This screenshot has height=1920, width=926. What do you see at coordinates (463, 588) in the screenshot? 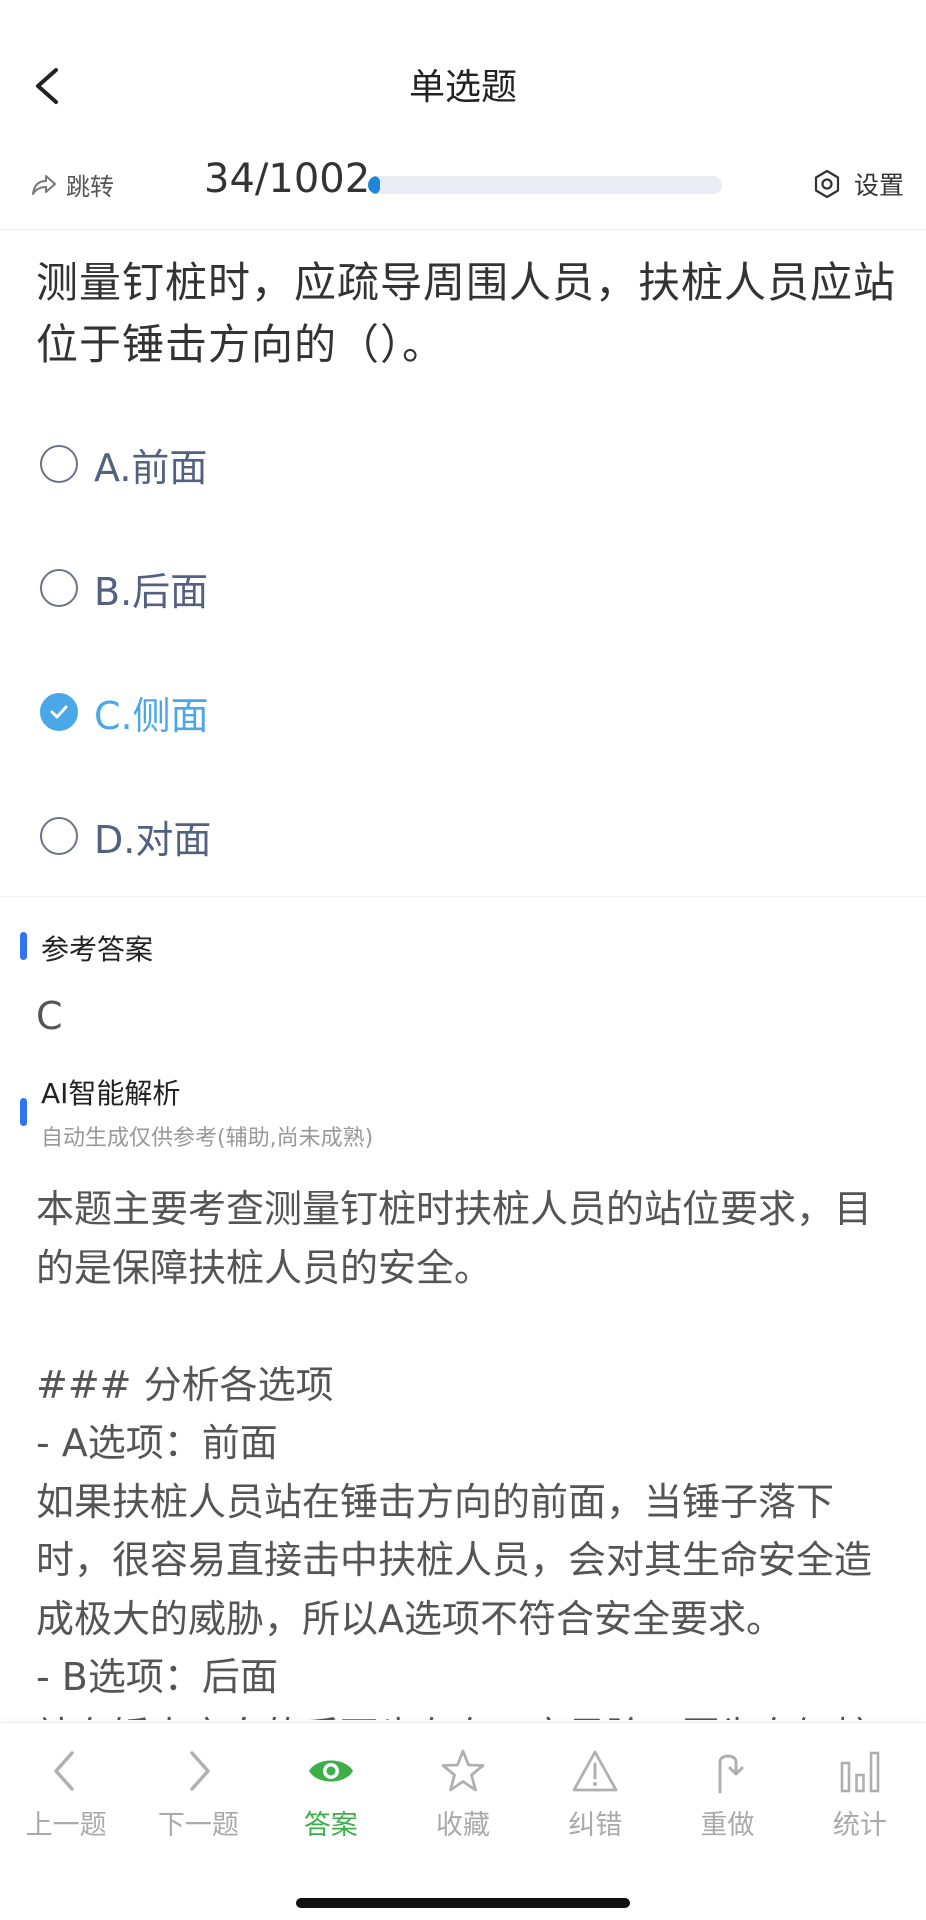
I see `option-b: B.后面` at bounding box center [463, 588].